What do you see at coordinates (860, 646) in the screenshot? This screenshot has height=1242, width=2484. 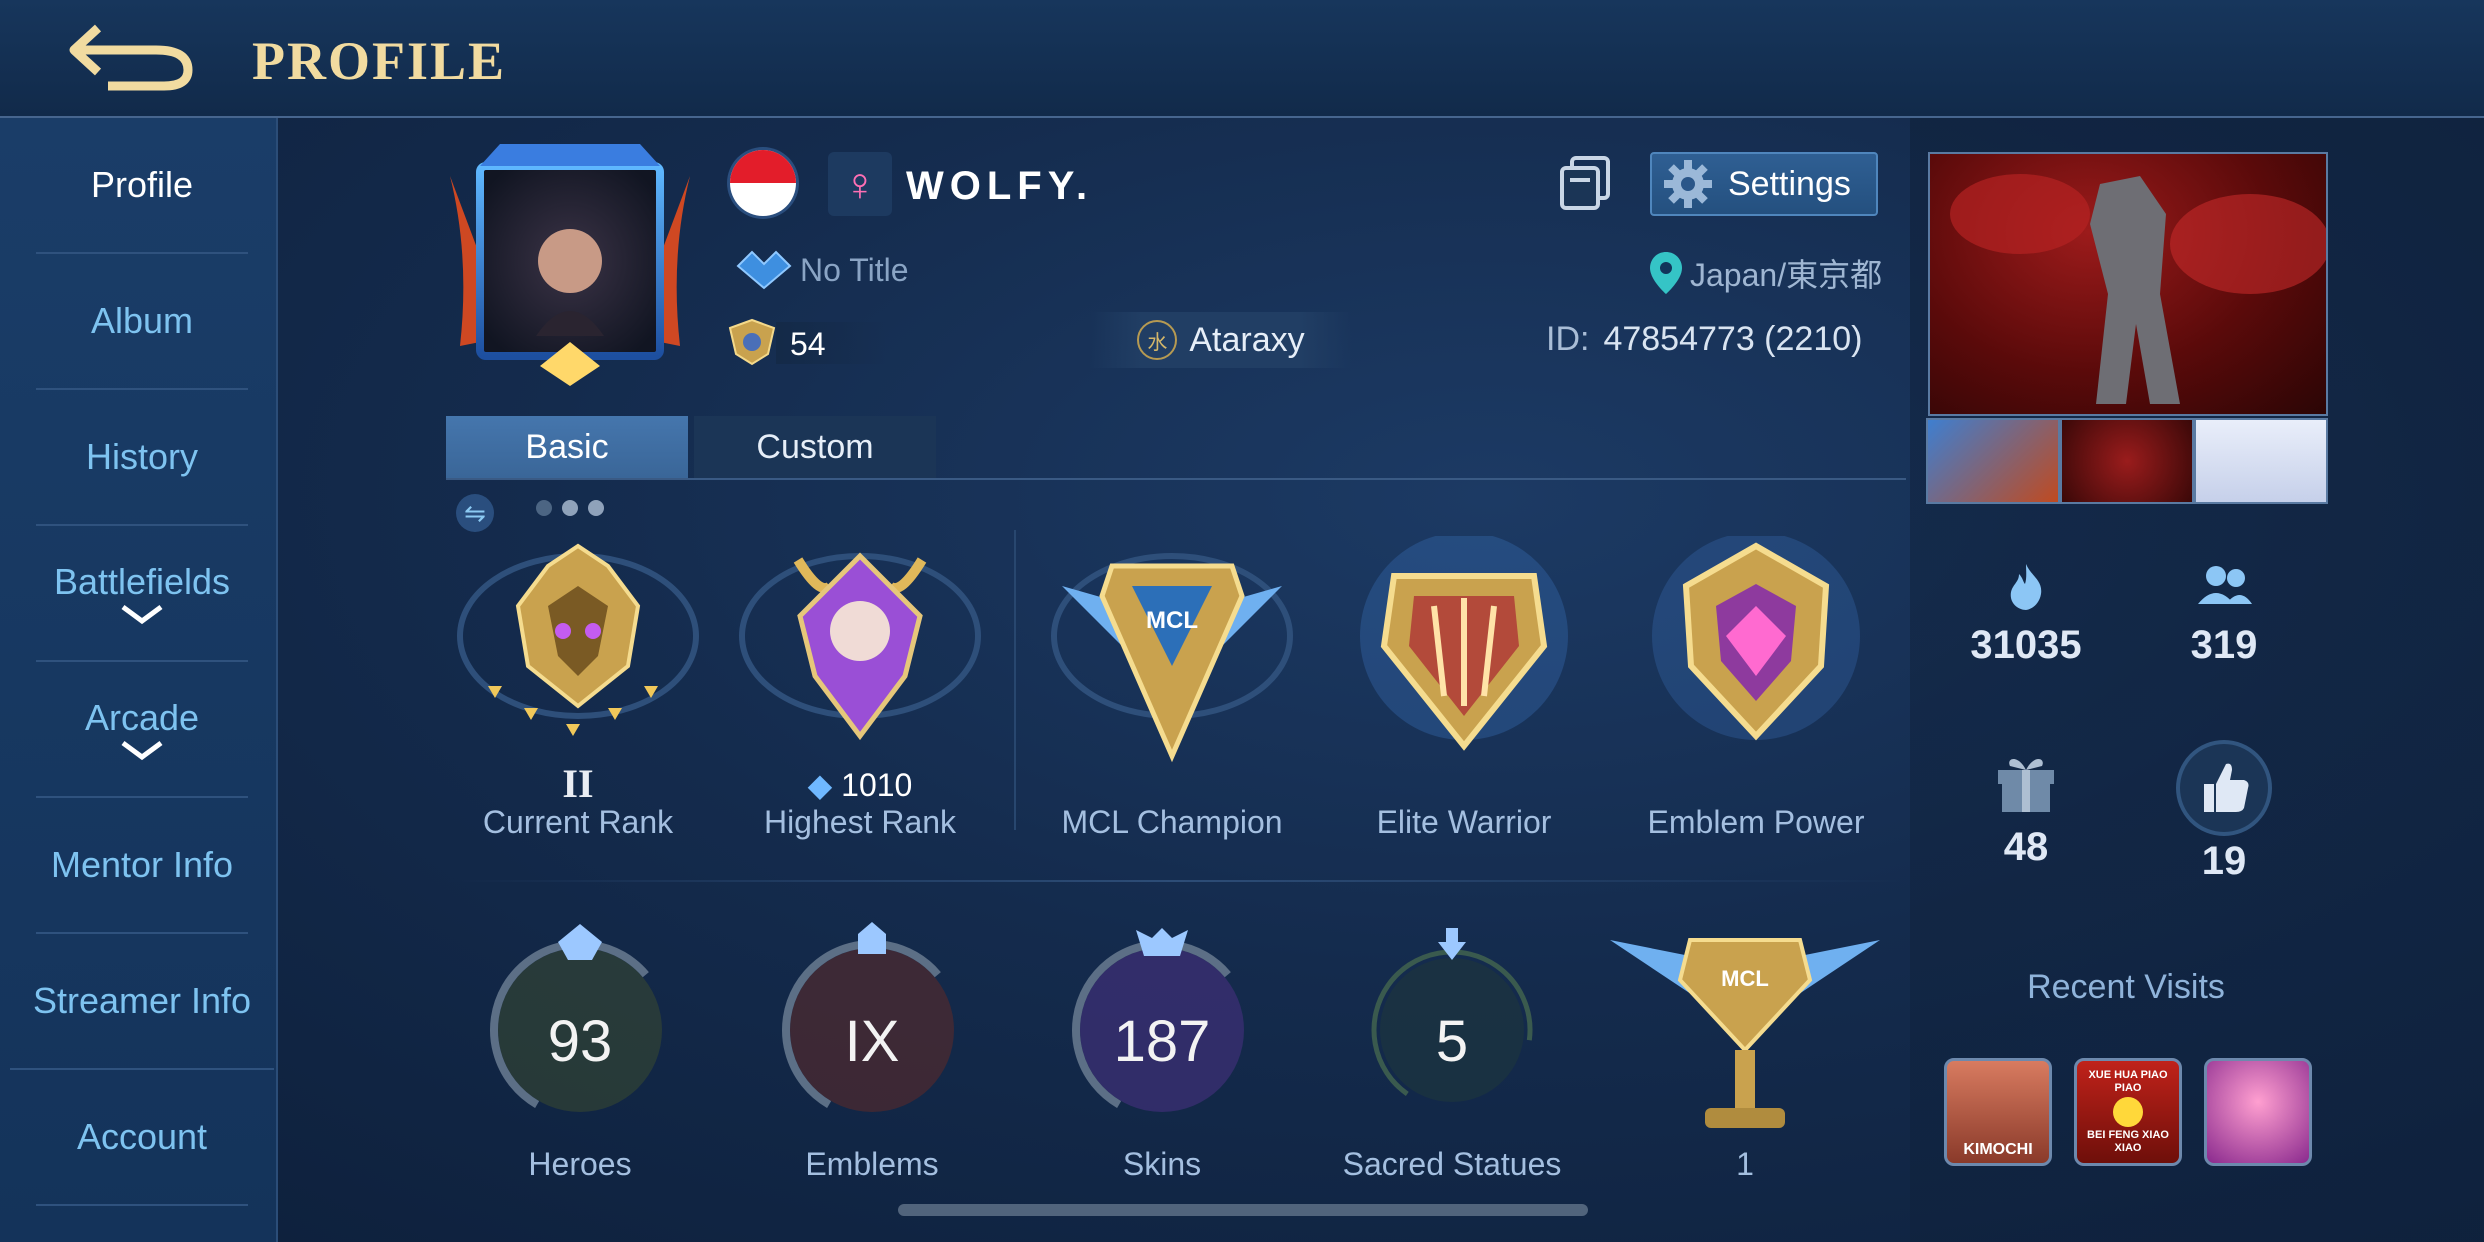 I see `mythic-glory-emblem-icon` at bounding box center [860, 646].